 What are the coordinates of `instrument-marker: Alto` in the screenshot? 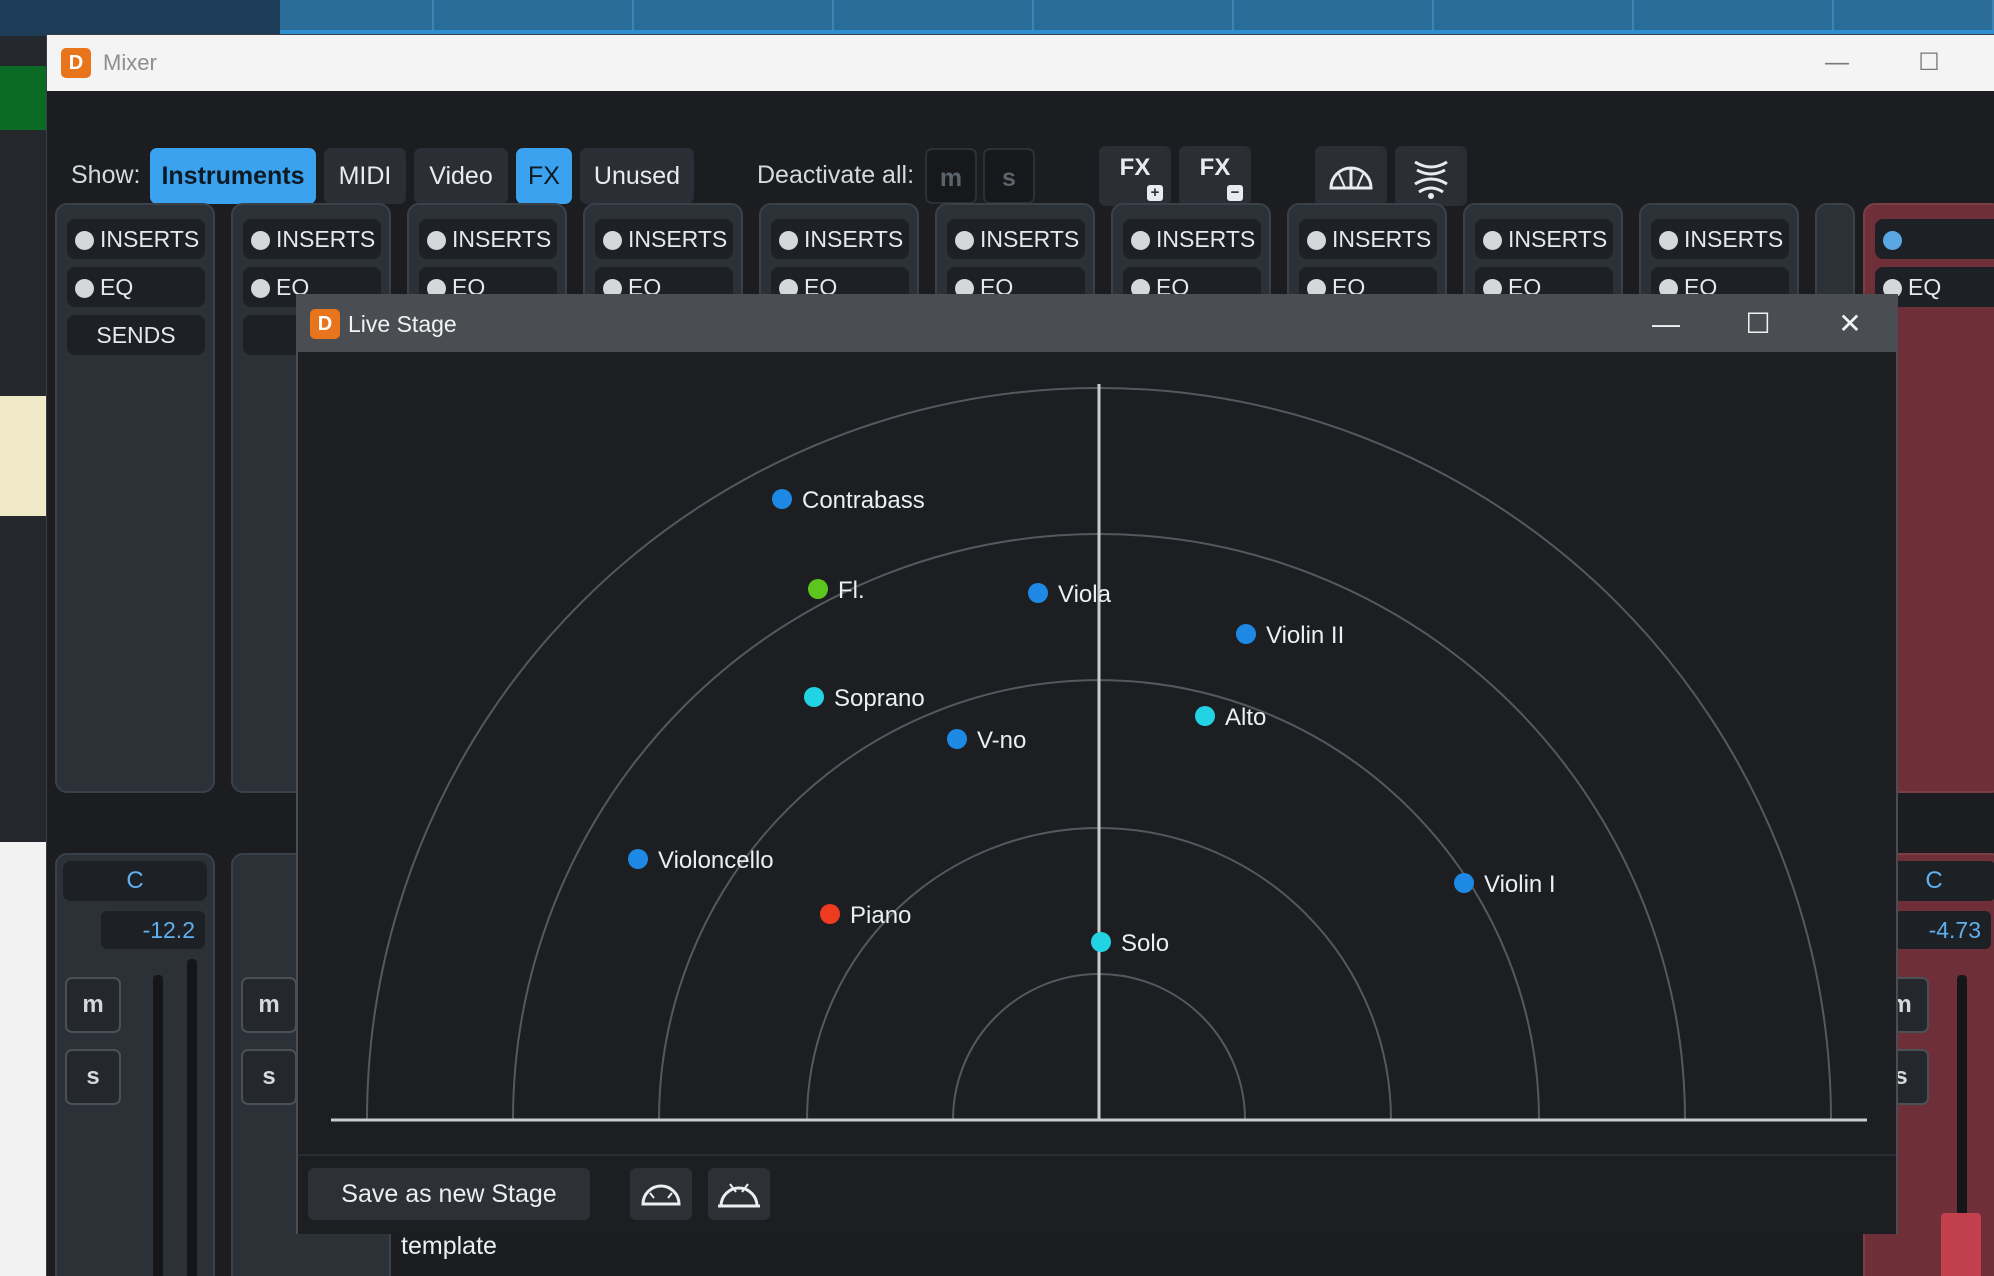 It's located at (1230, 717).